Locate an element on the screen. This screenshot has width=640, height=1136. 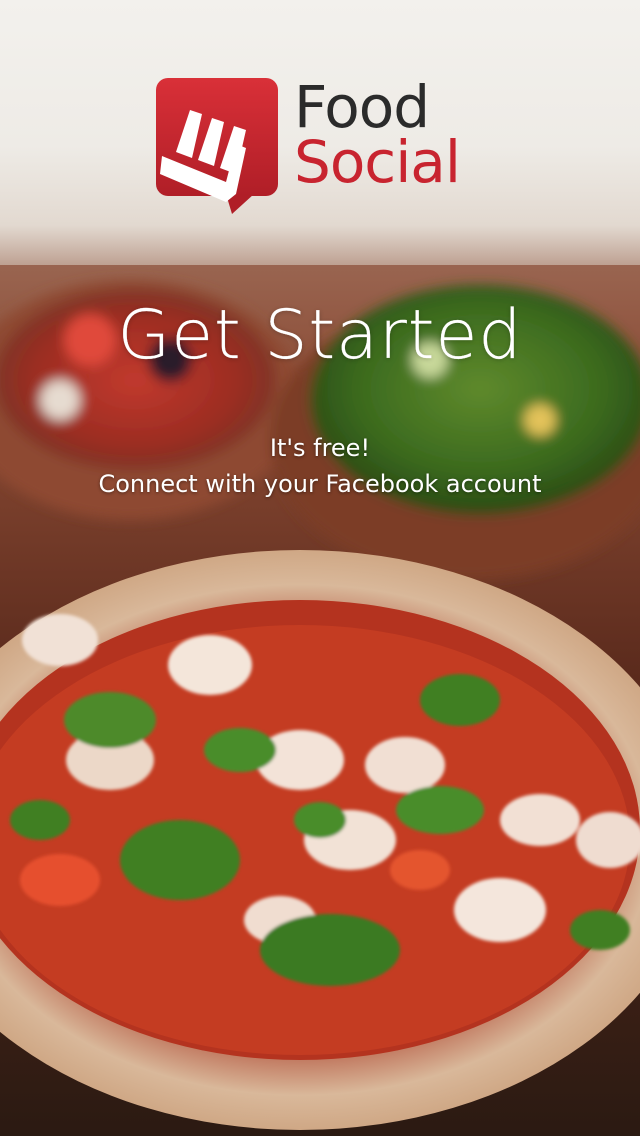
connect-facebook-text: Connect with your Facebook account is located at coordinates (320, 484).